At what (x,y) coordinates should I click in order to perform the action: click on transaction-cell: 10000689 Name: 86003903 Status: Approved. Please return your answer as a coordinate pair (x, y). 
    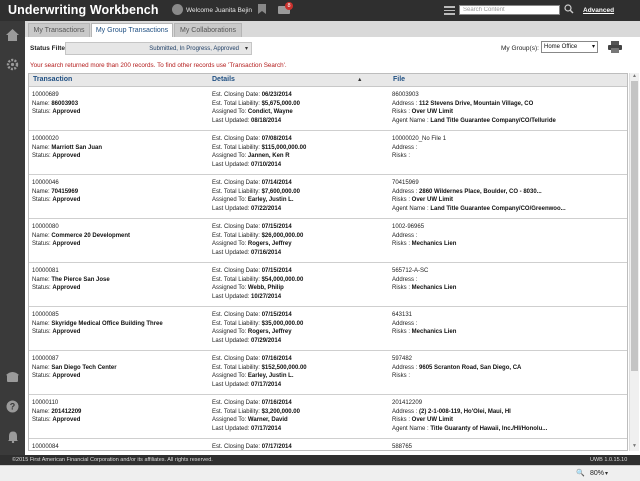
    Looking at the image, I should click on (119, 104).